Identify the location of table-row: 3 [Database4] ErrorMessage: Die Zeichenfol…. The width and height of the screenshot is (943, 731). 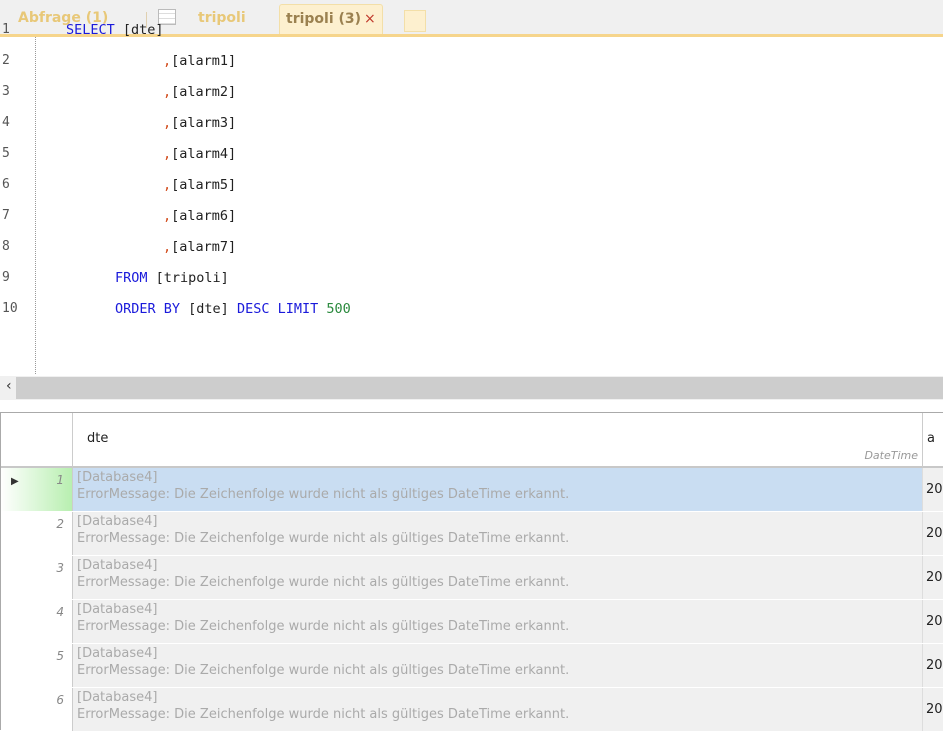
(472, 577).